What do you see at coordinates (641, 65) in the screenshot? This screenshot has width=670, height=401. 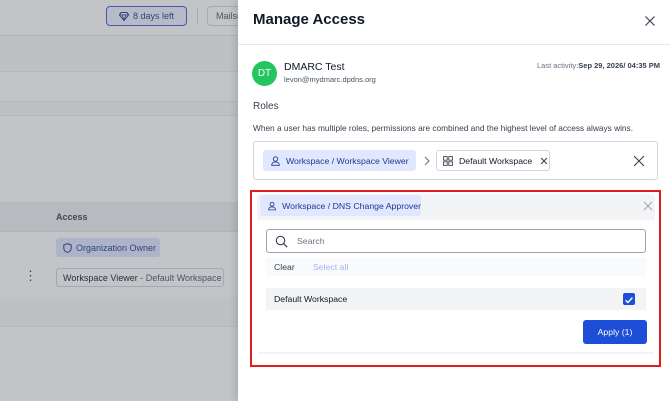 I see `last-activity-time: / 04:35 PM` at bounding box center [641, 65].